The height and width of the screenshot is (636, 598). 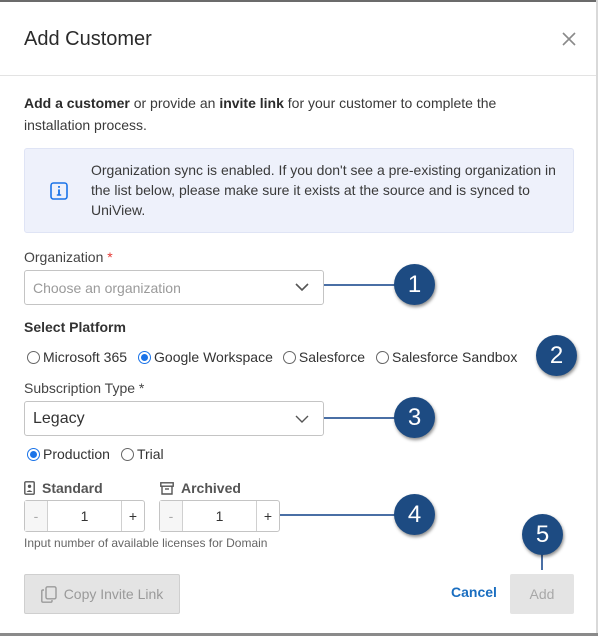 What do you see at coordinates (59, 418) in the screenshot?
I see `subscription-value: Legacy` at bounding box center [59, 418].